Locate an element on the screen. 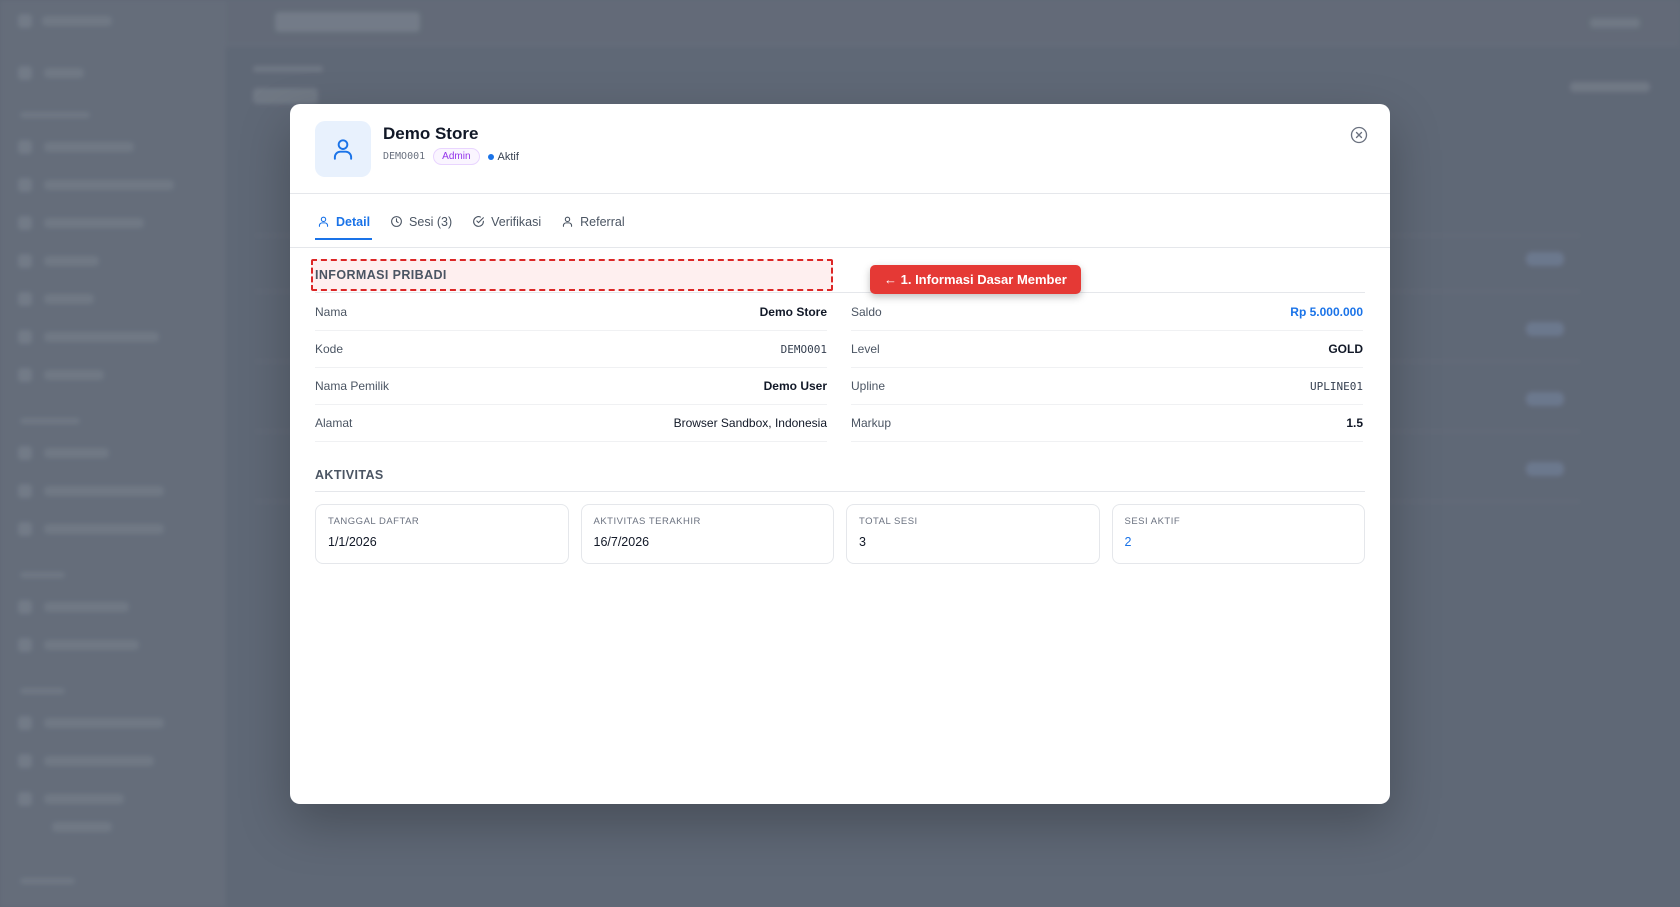  tab-bar: Detail Sesi (3) Verifikasi Referral is located at coordinates (840, 221).